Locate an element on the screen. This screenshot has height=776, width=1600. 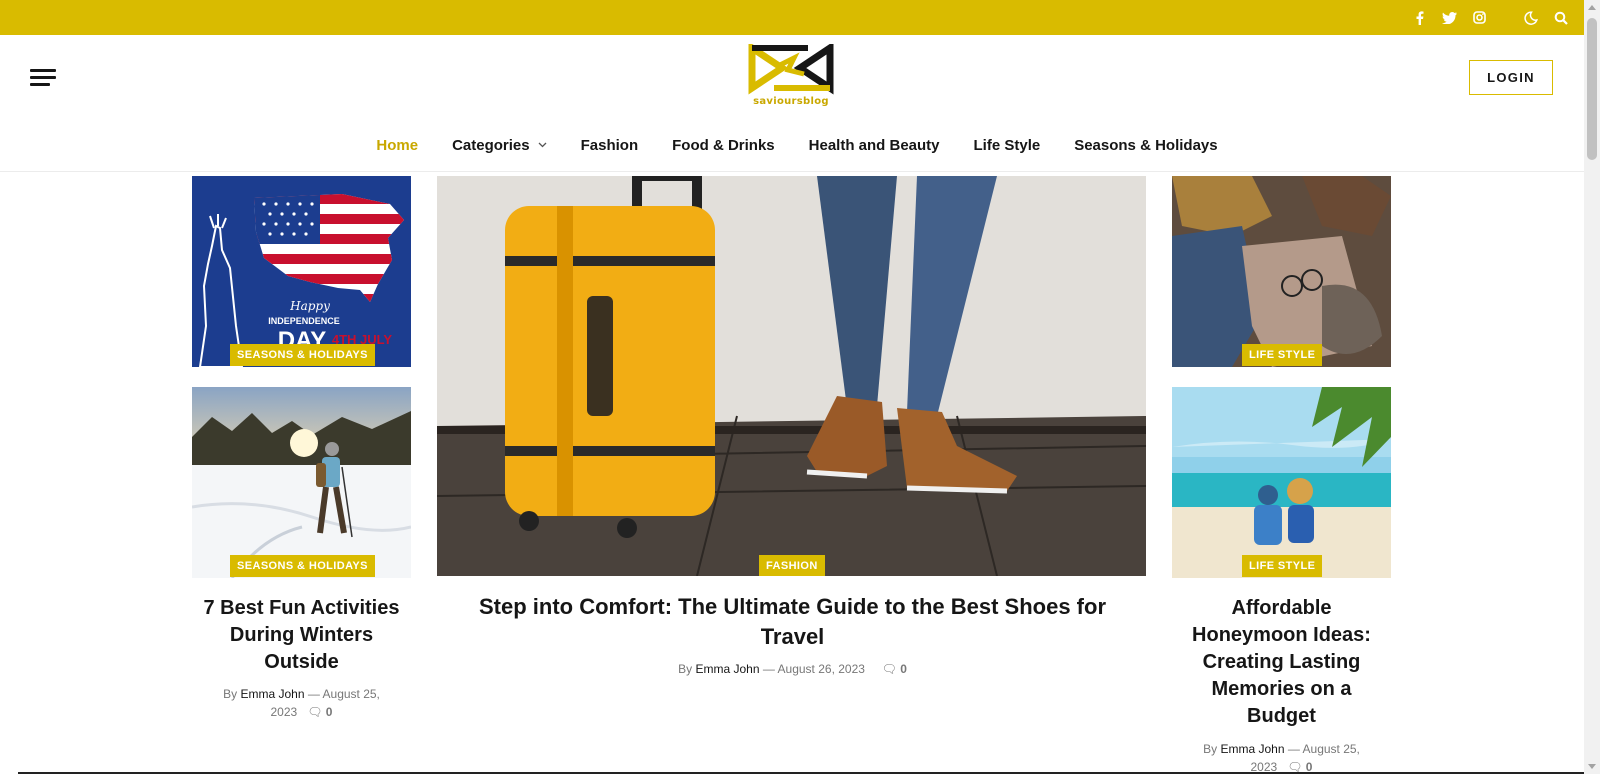
post-thumbnail-honeymoon: LIFE STYLE is located at coordinates (1281, 482).